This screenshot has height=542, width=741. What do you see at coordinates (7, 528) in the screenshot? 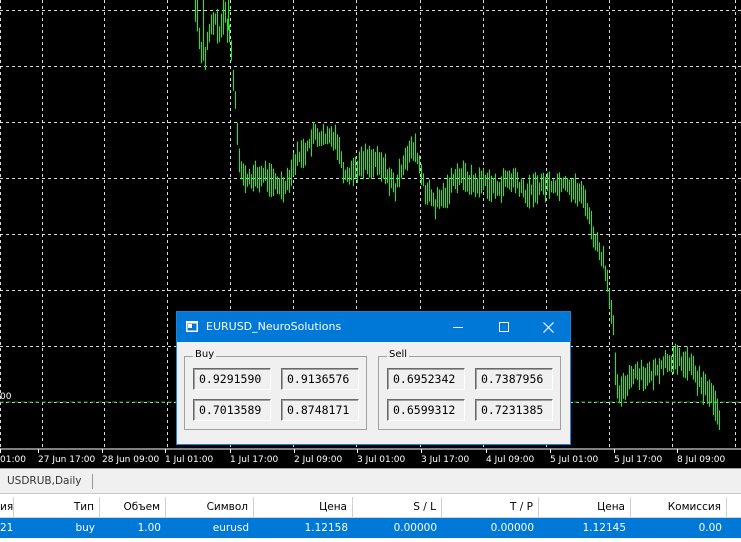
I see `cell-time: 21` at bounding box center [7, 528].